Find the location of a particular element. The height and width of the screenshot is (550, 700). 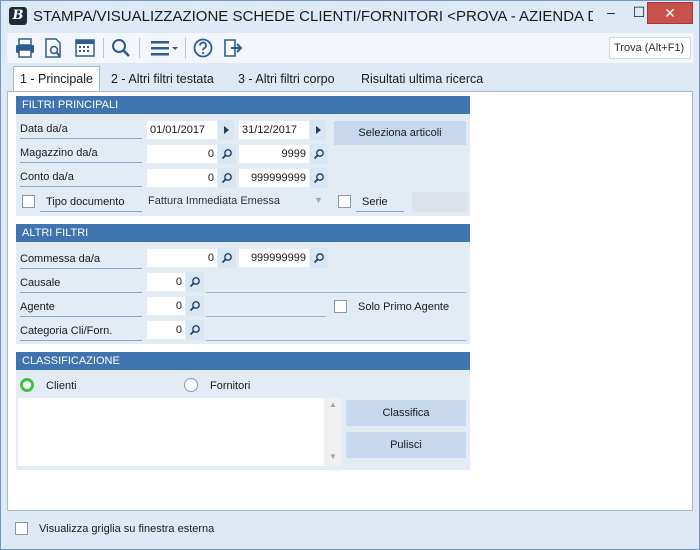

magazzino-label: Magazzino da/a is located at coordinates (59, 153).